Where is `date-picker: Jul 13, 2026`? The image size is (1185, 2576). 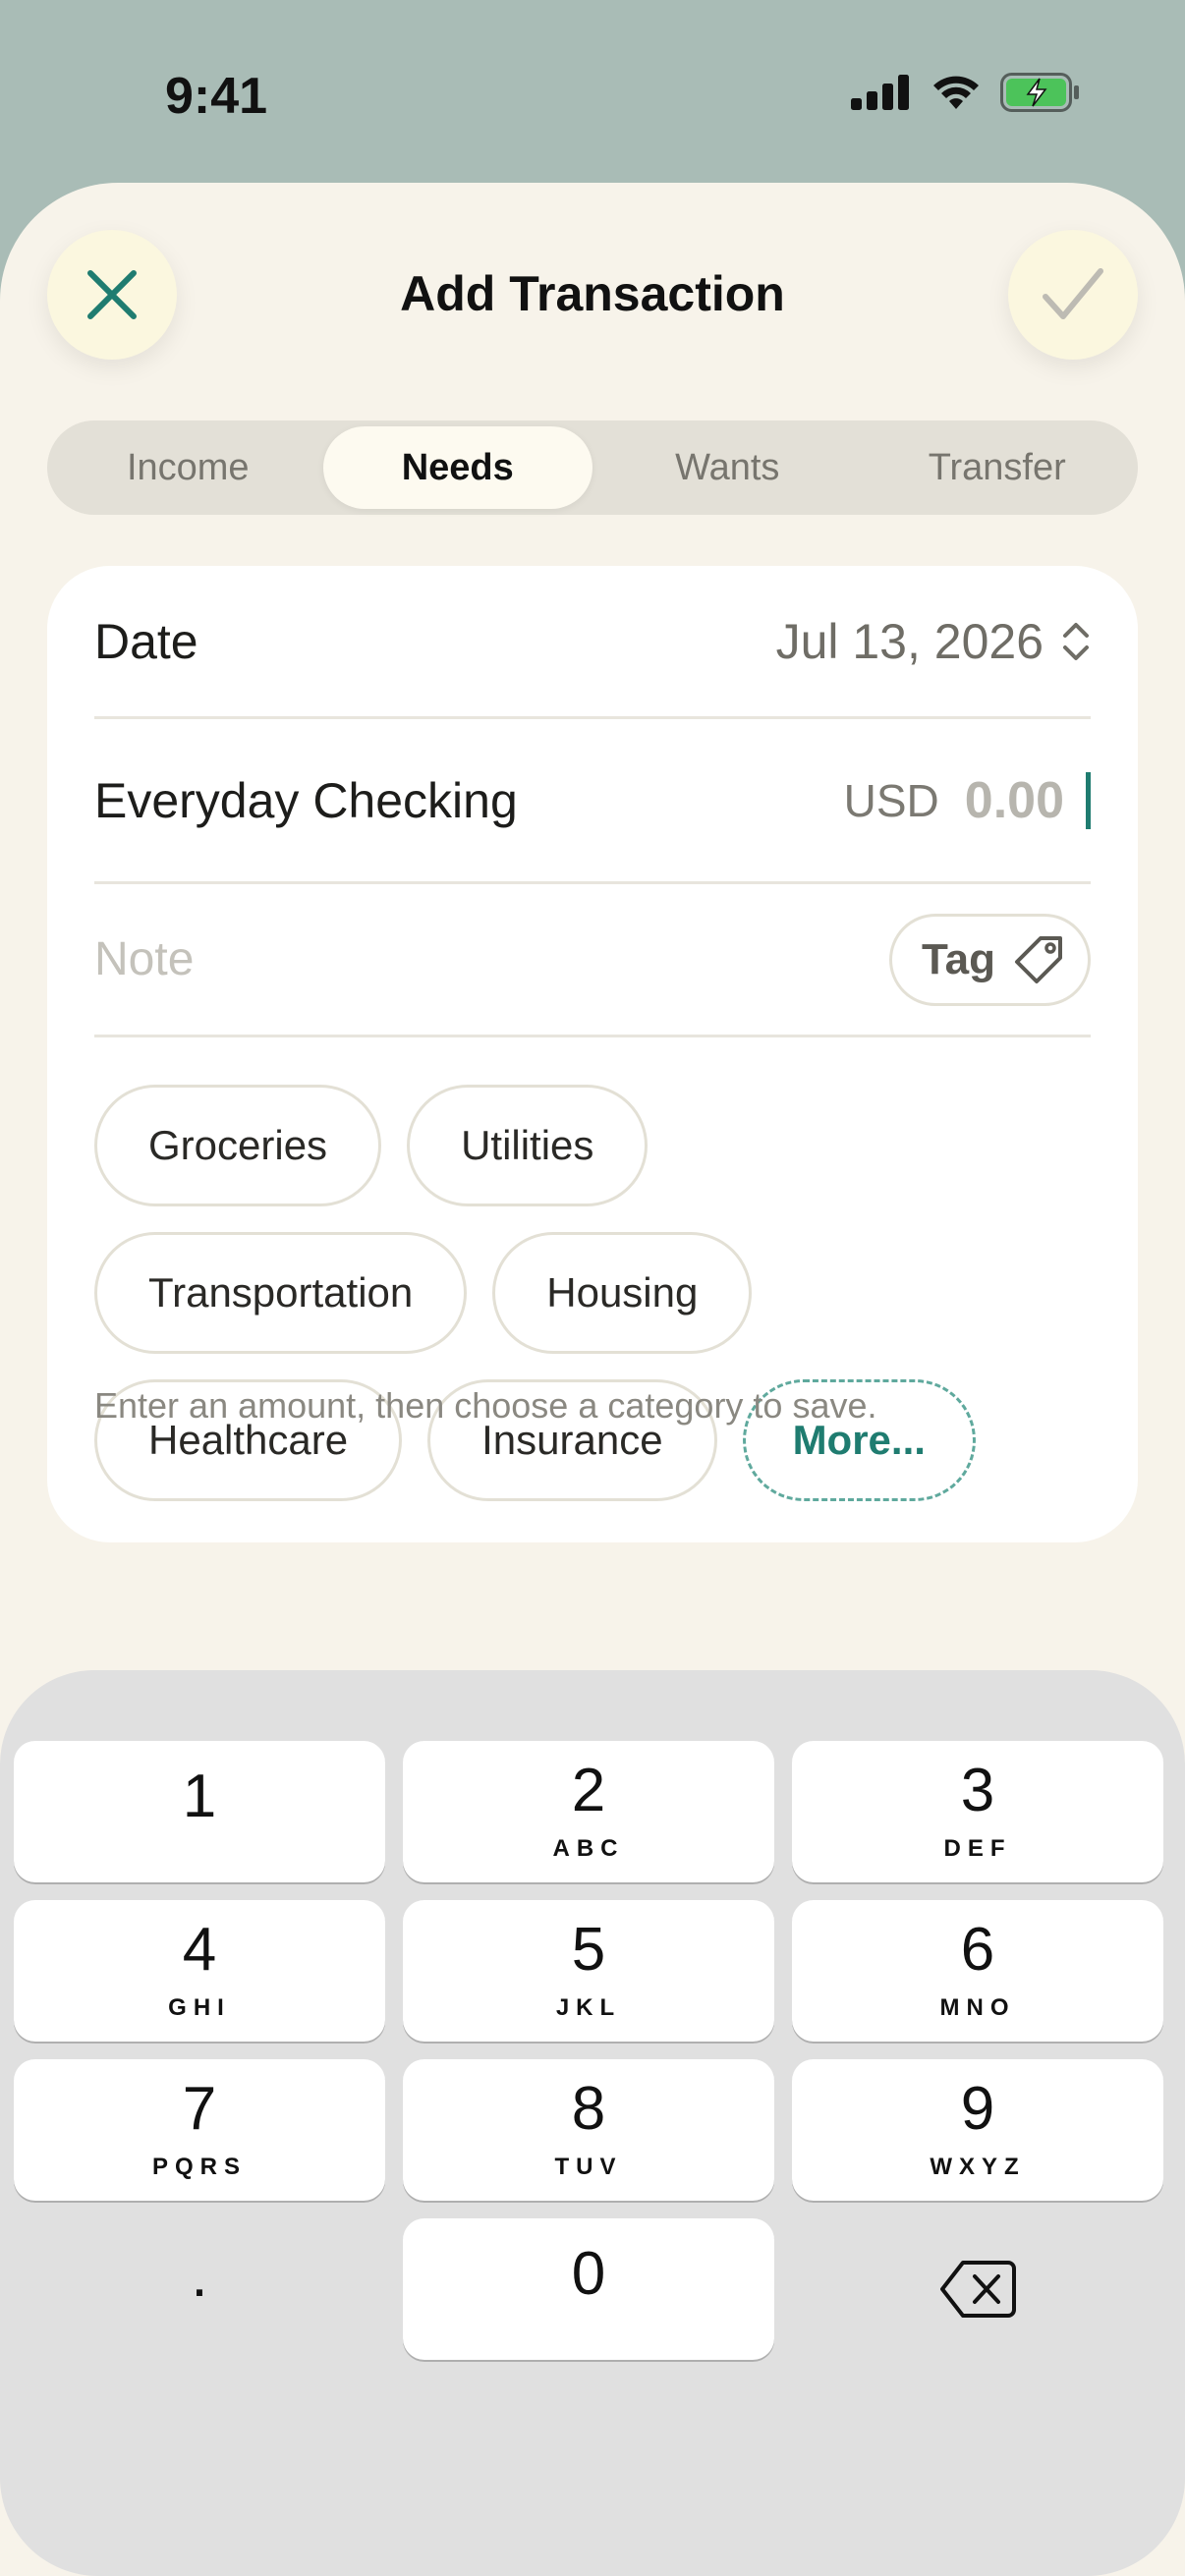 date-picker: Jul 13, 2026 is located at coordinates (934, 641).